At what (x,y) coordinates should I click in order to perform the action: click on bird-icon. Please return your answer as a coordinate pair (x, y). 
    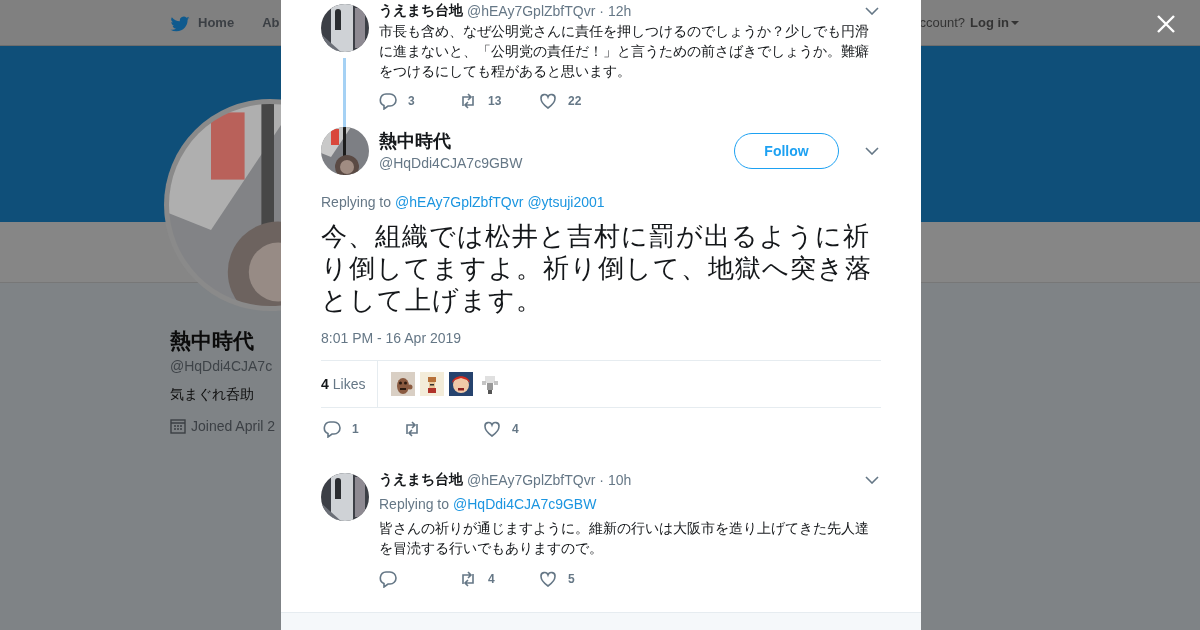
    Looking at the image, I should click on (180, 22).